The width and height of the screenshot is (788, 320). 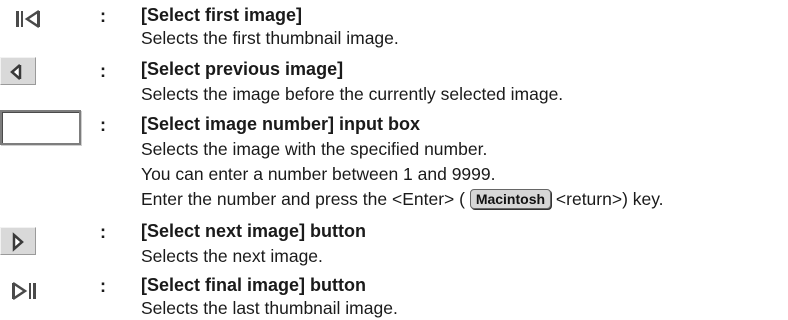 What do you see at coordinates (242, 69) in the screenshot?
I see `entry-title: [Select previous image]` at bounding box center [242, 69].